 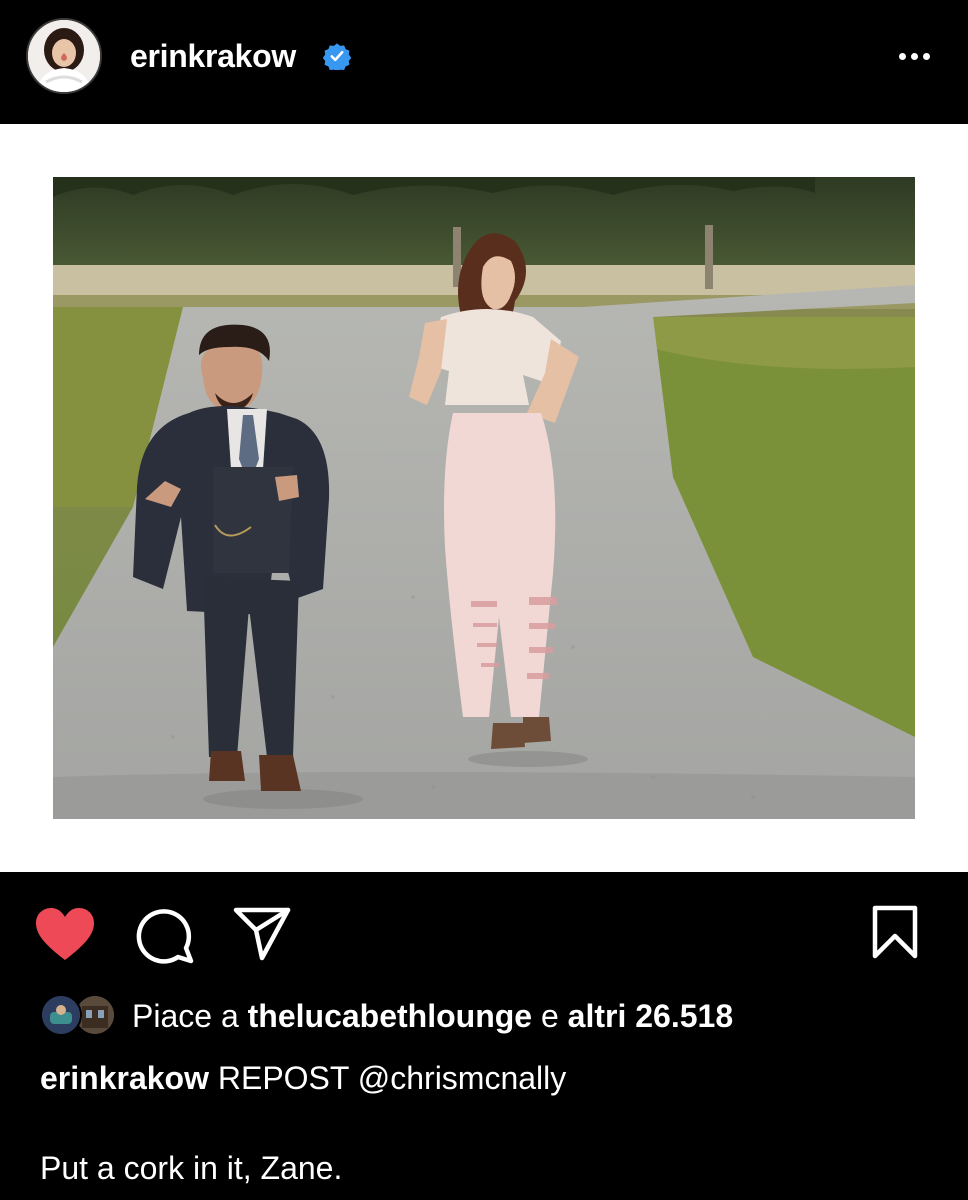 What do you see at coordinates (262, 934) in the screenshot?
I see `send-icon` at bounding box center [262, 934].